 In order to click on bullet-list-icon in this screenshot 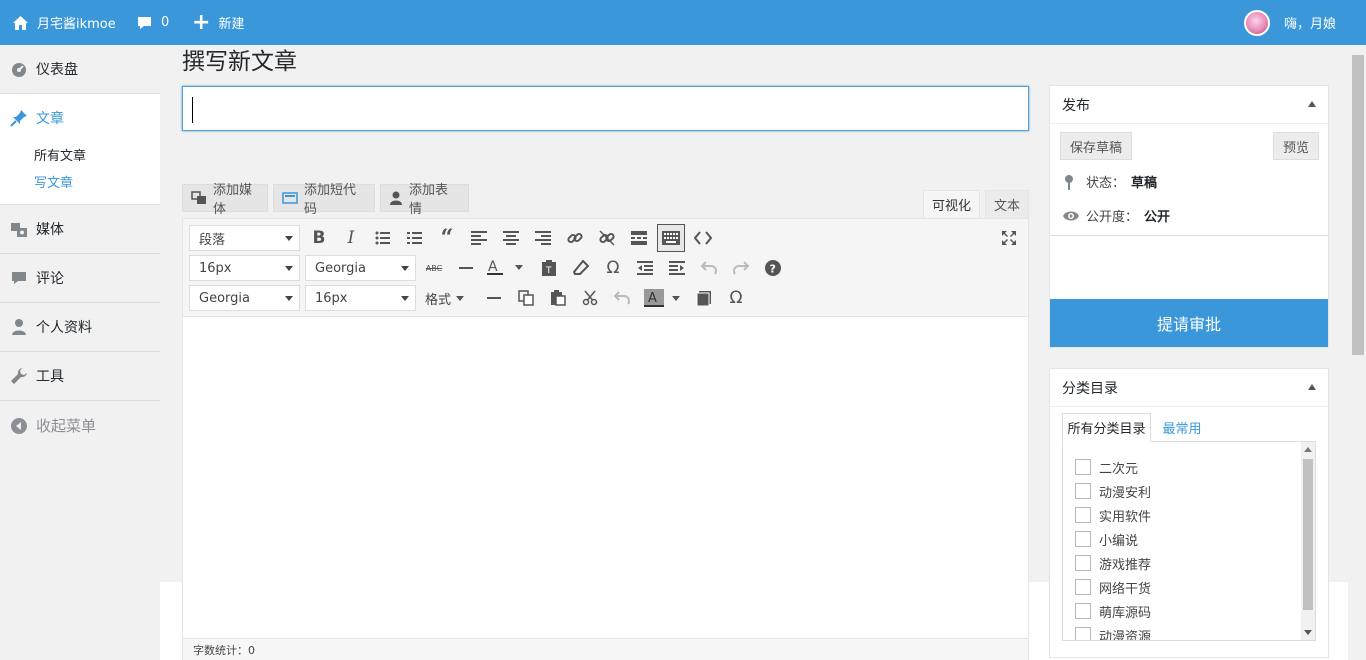, I will do `click(382, 238)`.